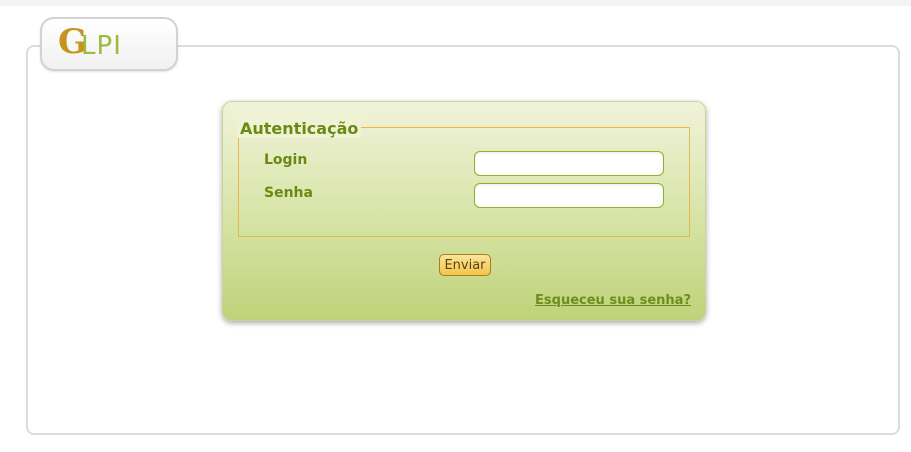  What do you see at coordinates (464, 182) in the screenshot?
I see `auth-fieldset` at bounding box center [464, 182].